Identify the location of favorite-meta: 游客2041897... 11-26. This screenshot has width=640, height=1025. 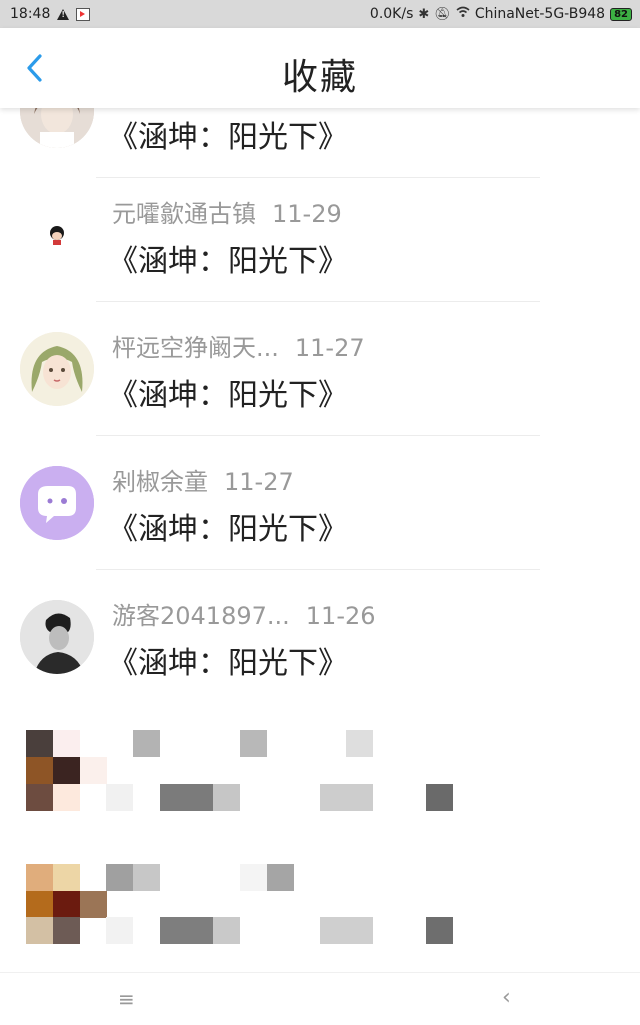
(244, 613).